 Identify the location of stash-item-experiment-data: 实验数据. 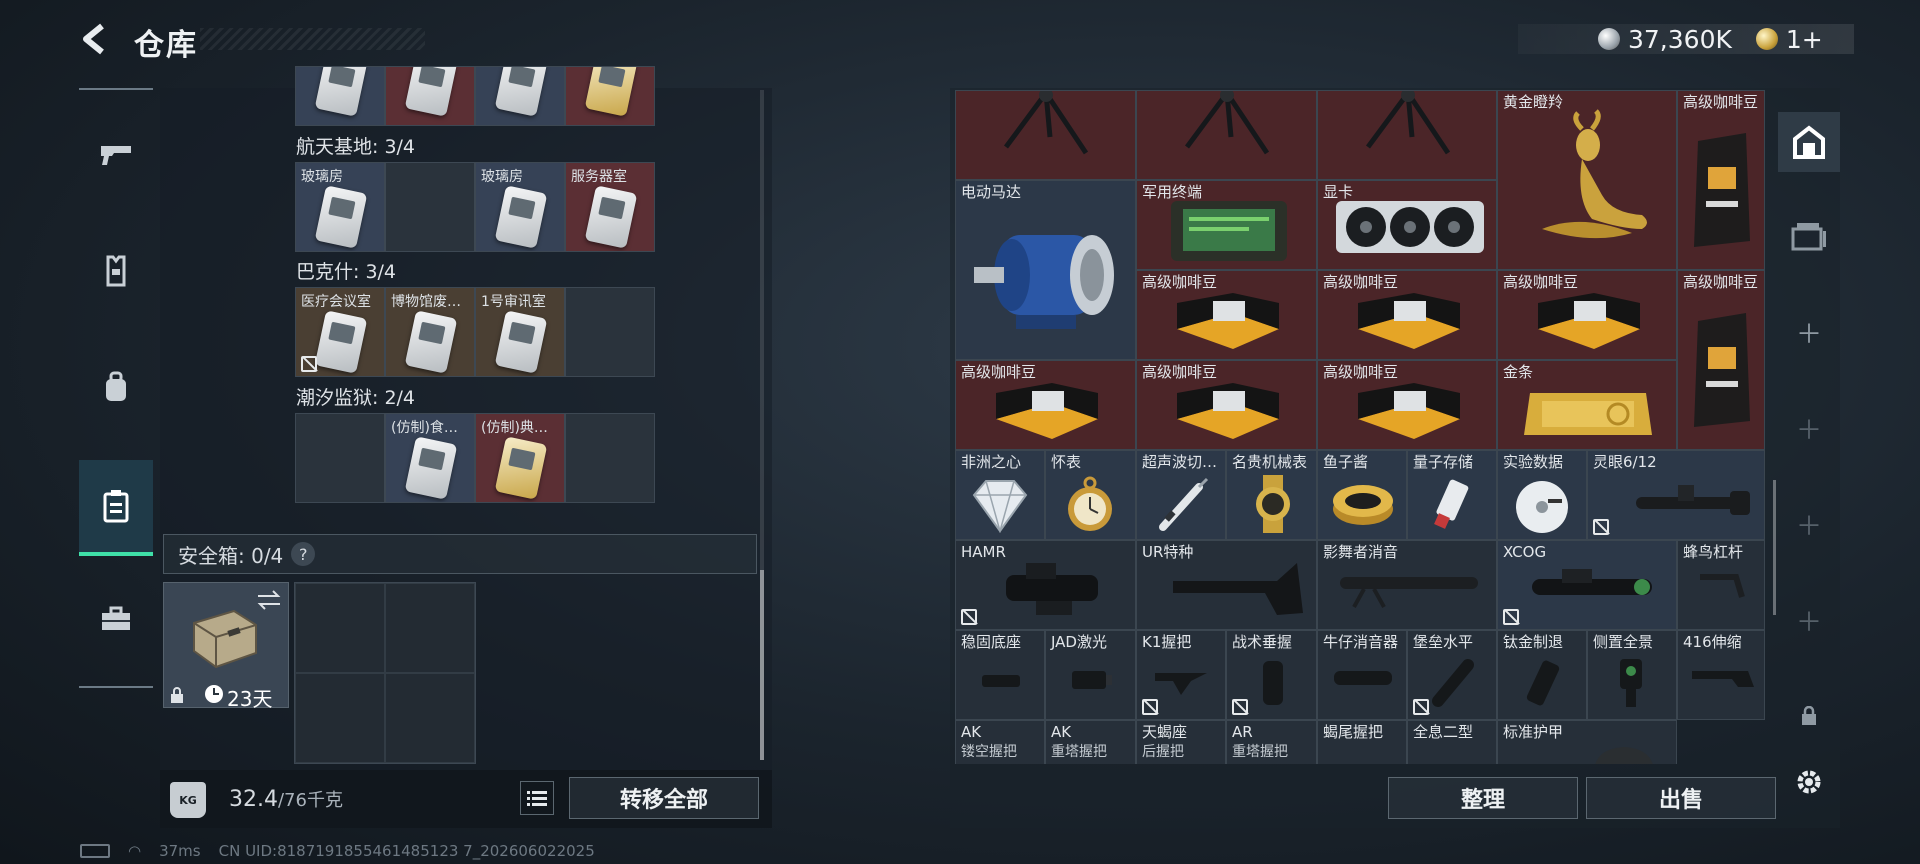
(1542, 495).